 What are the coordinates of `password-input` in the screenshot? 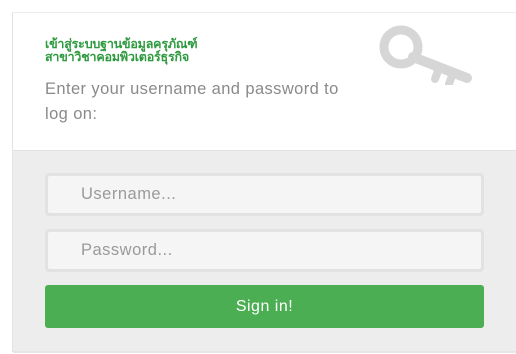 It's located at (264, 250).